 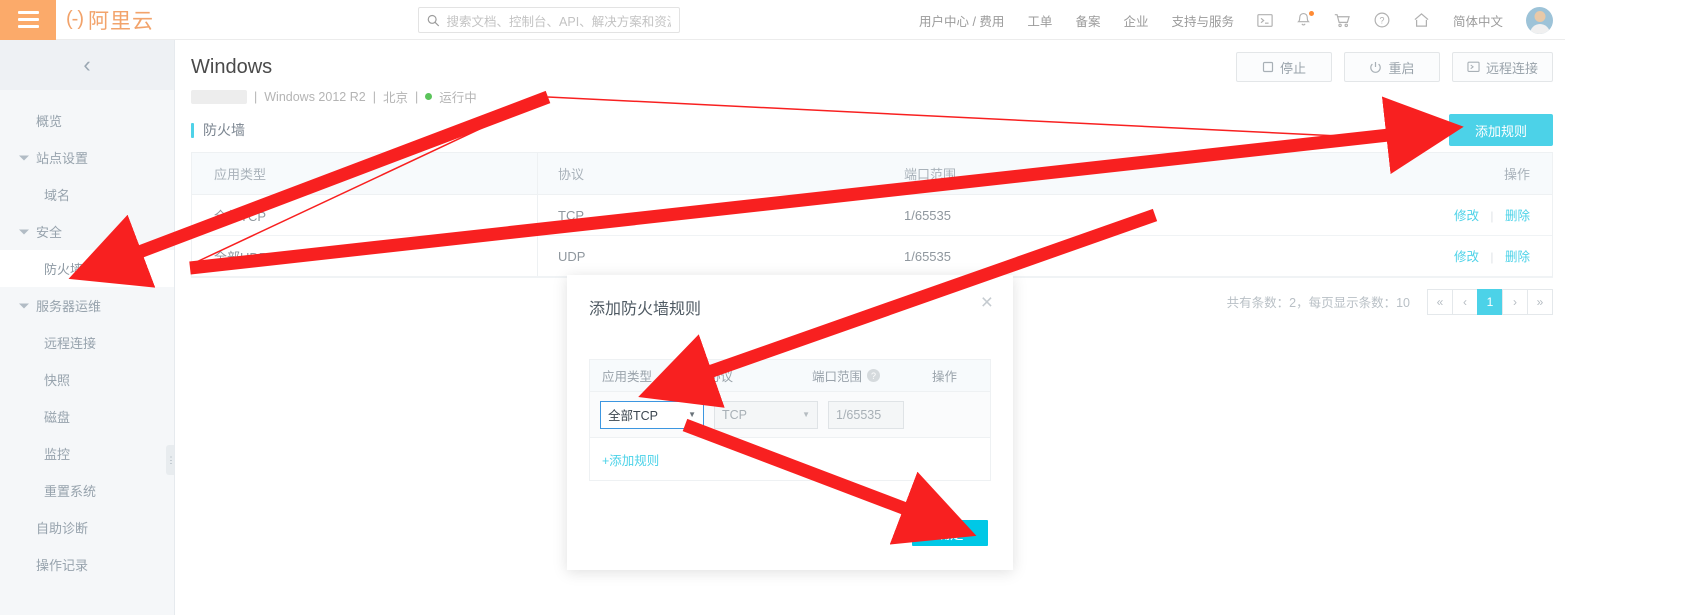 I want to click on sidebar-item-label: 重置系统, so click(x=70, y=491).